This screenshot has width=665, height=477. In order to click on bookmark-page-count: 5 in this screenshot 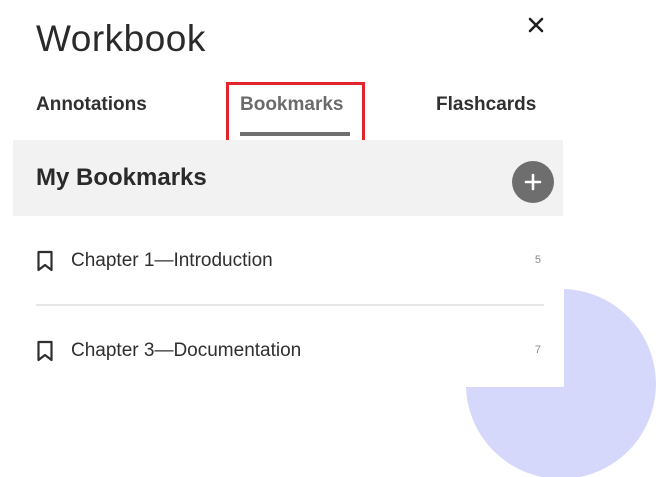, I will do `click(537, 260)`.